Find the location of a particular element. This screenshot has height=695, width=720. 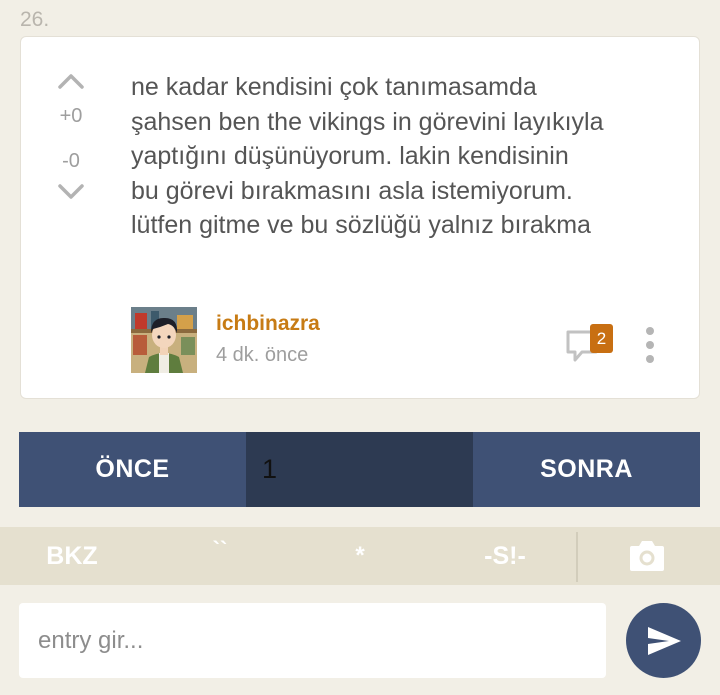

format-toolbar: BKZ `` * -S!- is located at coordinates (360, 556).